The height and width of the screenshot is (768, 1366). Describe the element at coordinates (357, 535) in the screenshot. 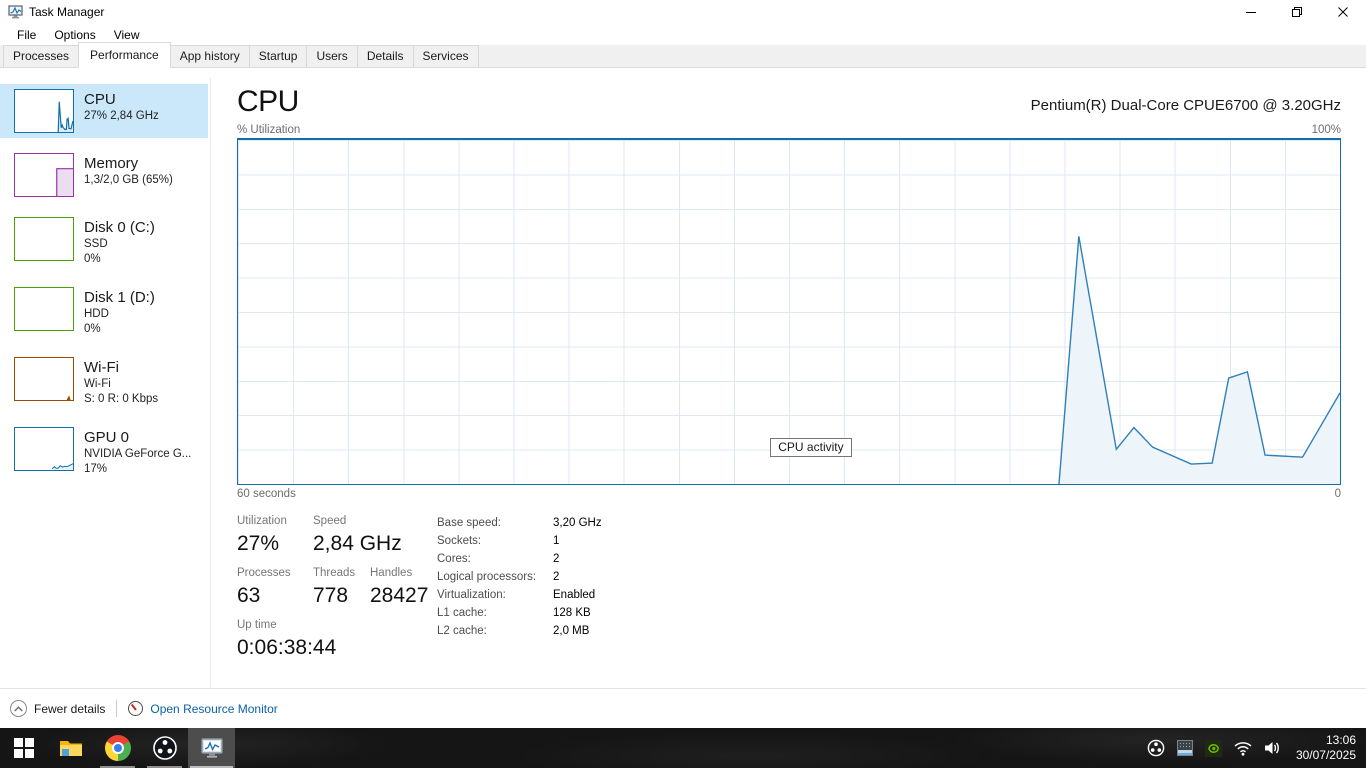

I see `stat-speed: Speed 2,84 GHz` at that location.